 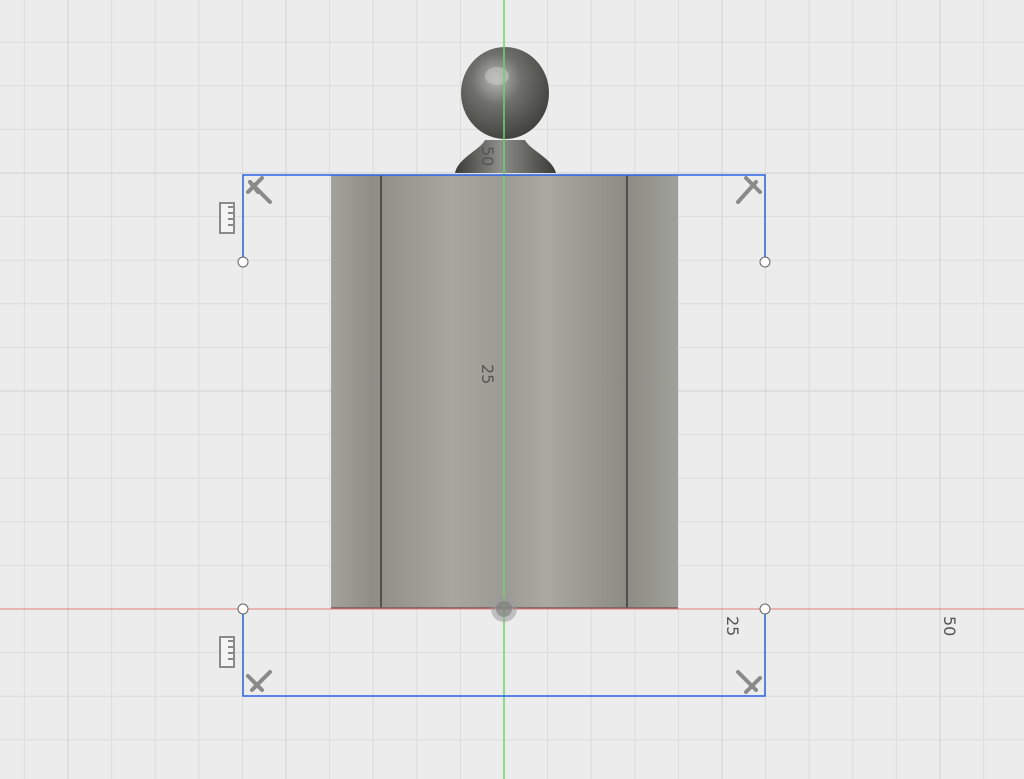 What do you see at coordinates (949, 626) in the screenshot?
I see `x-tick-label-50: 50` at bounding box center [949, 626].